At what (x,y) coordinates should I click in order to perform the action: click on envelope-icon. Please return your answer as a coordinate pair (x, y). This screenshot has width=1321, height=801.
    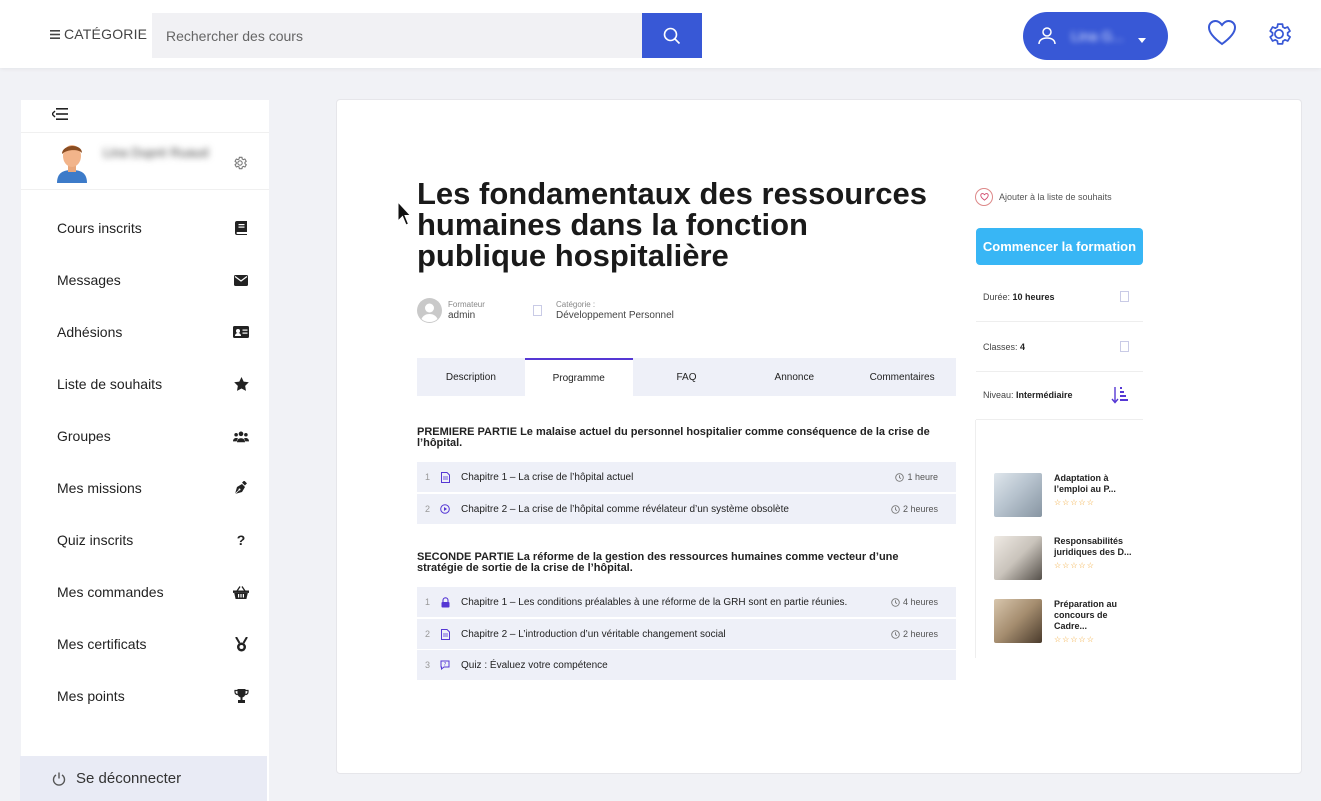
    Looking at the image, I should click on (241, 280).